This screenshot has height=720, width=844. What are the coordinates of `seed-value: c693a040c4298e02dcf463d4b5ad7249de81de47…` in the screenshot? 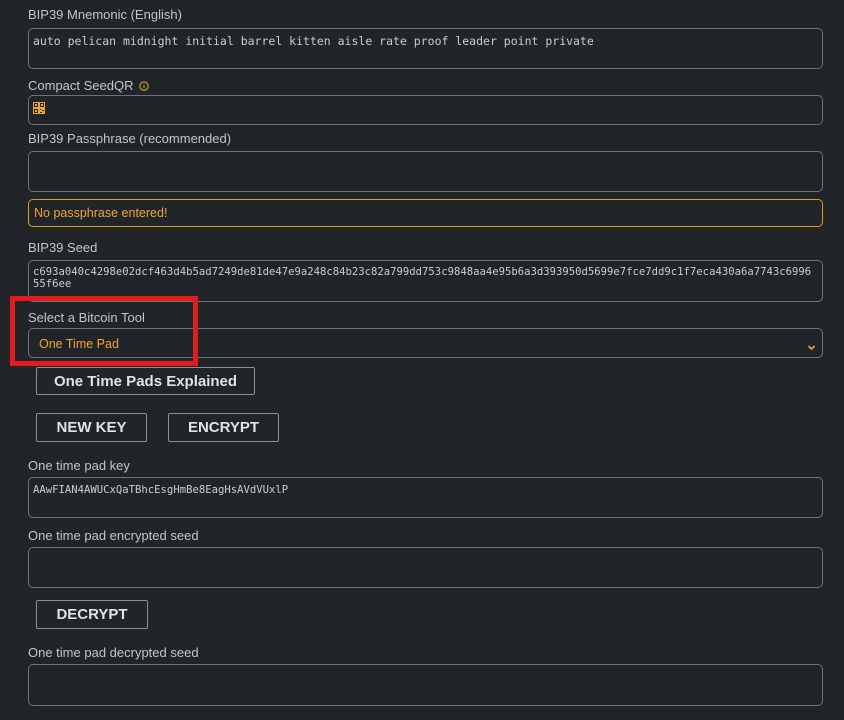 It's located at (422, 278).